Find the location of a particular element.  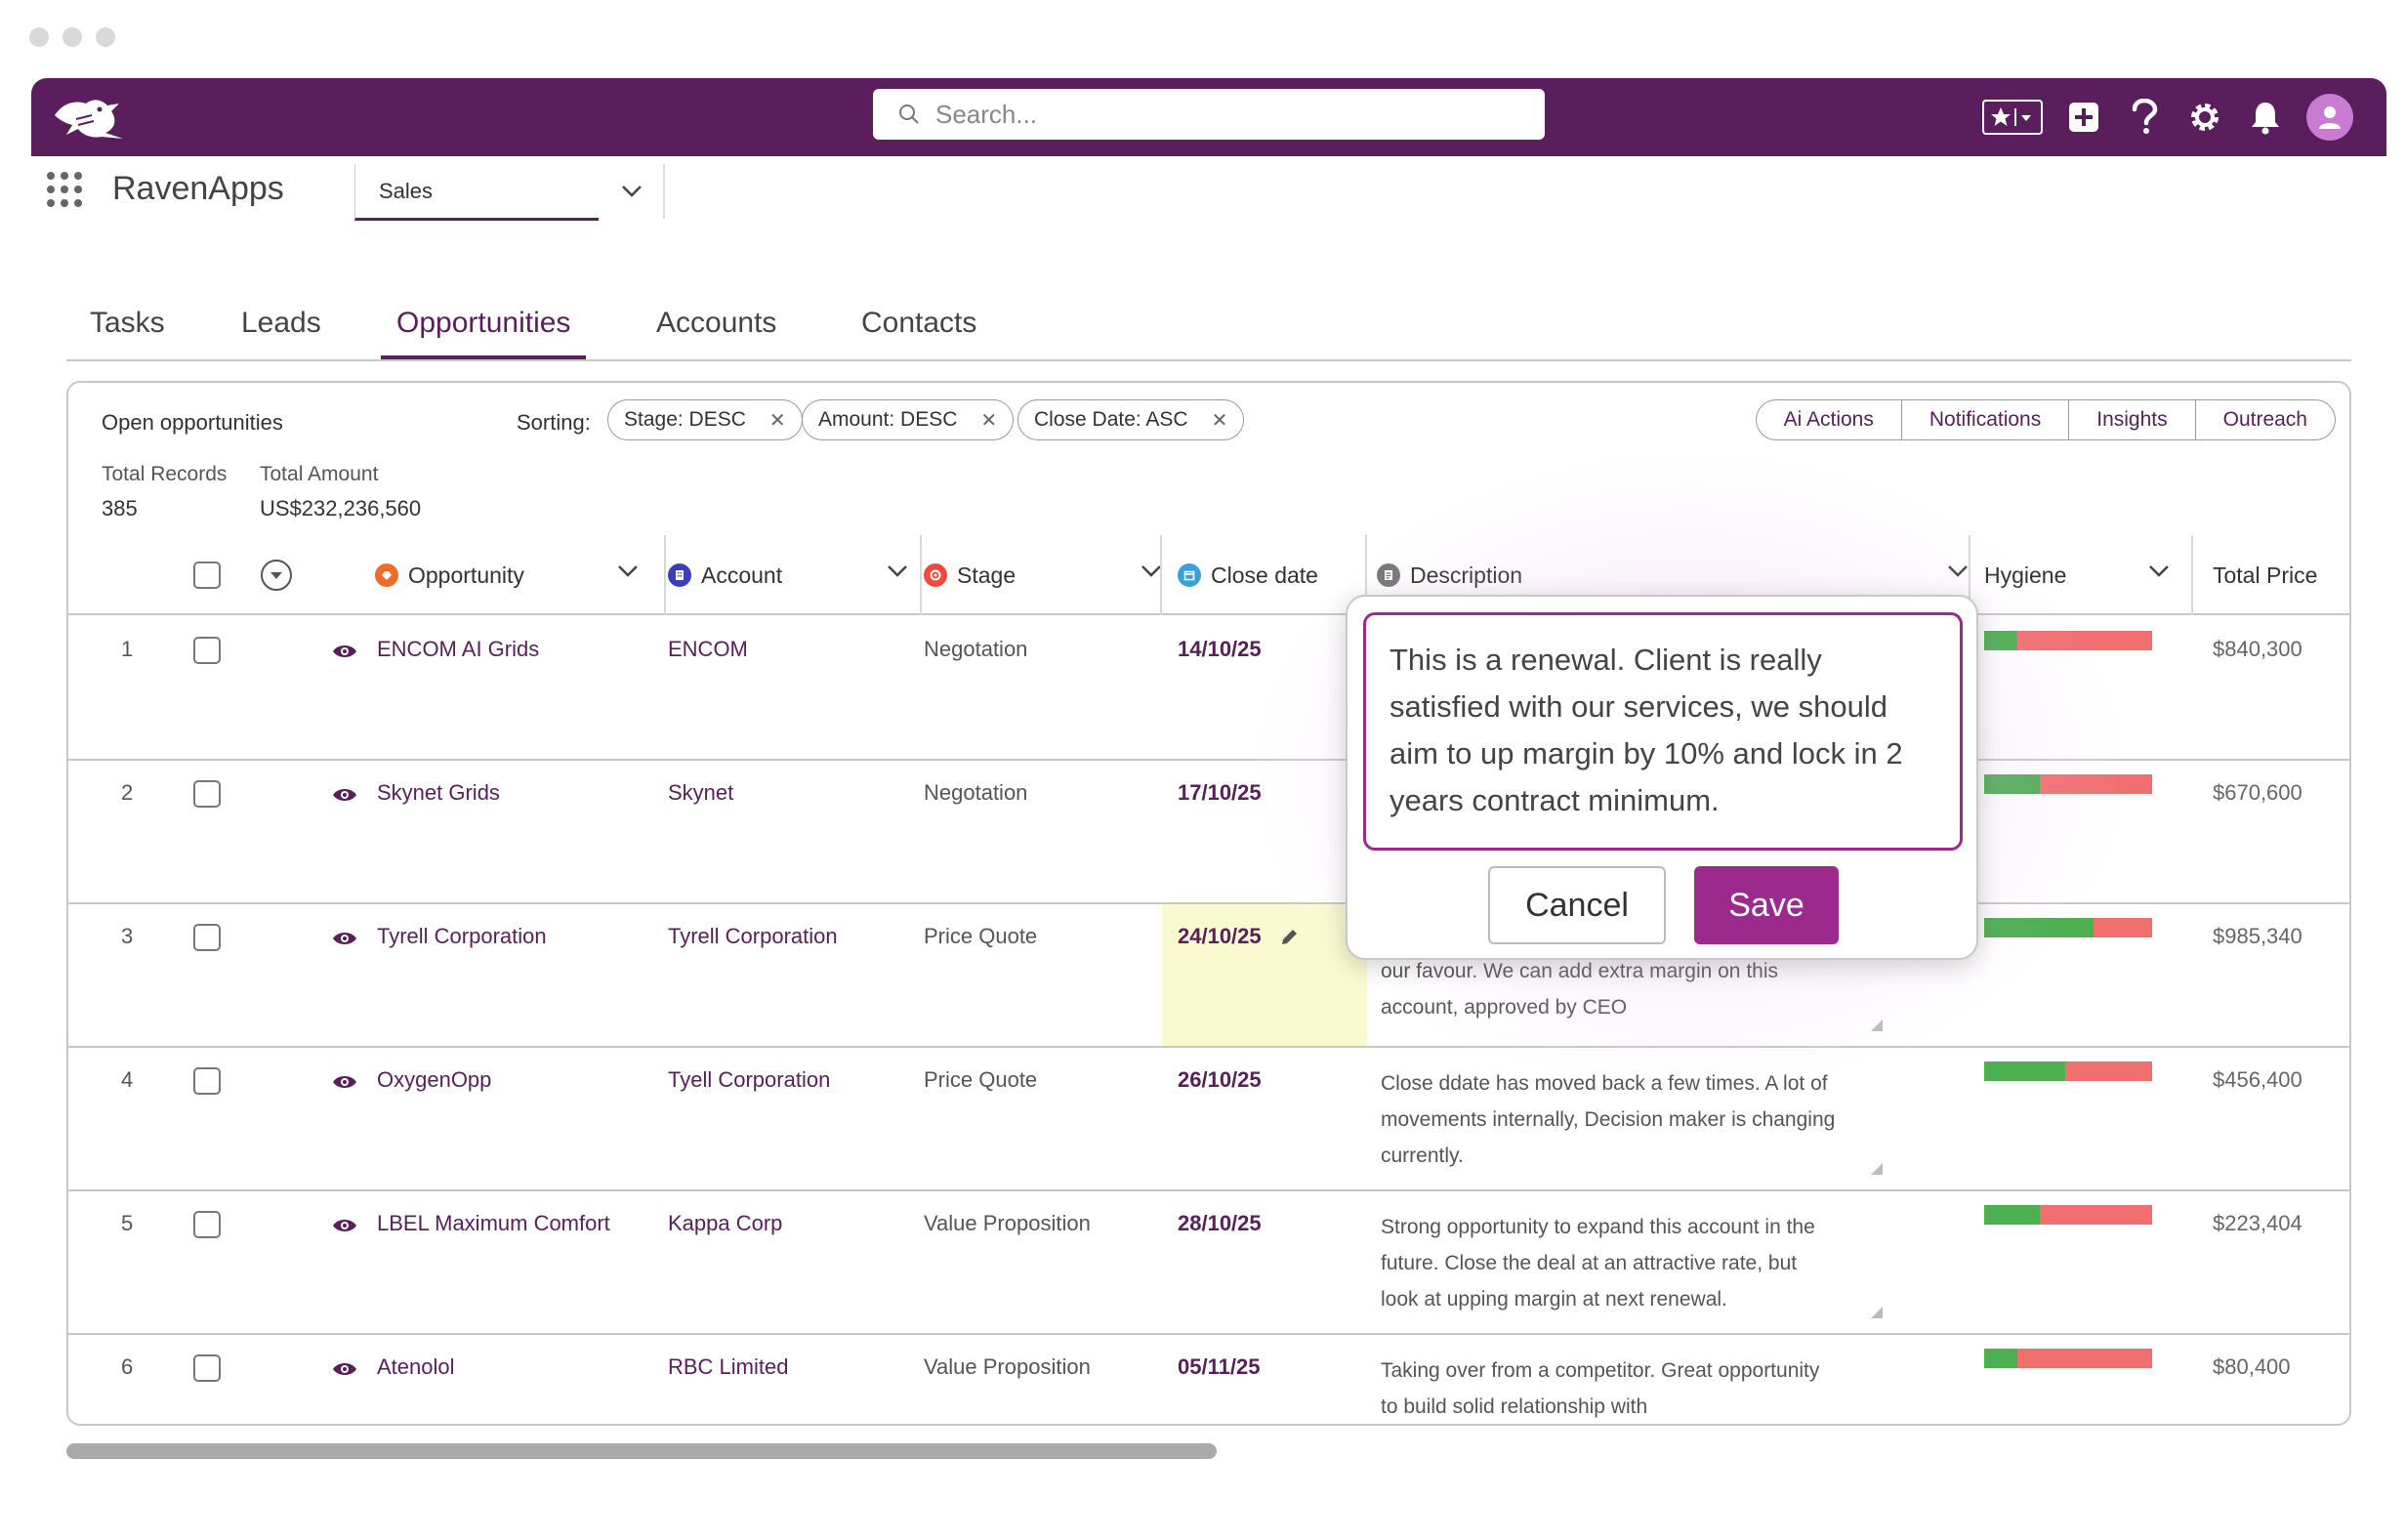

opportunity-link: Tyrell Corporation is located at coordinates (462, 936).